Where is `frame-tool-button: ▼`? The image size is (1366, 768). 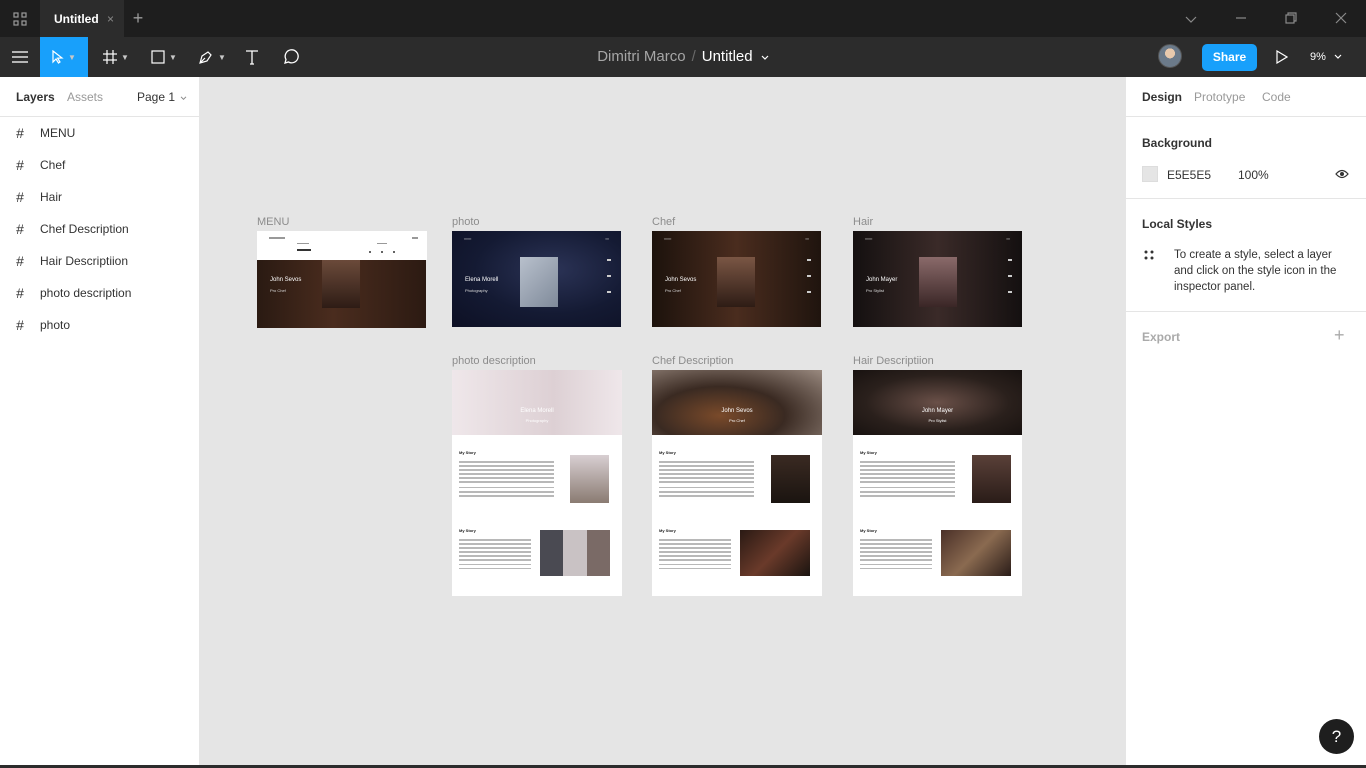 frame-tool-button: ▼ is located at coordinates (116, 57).